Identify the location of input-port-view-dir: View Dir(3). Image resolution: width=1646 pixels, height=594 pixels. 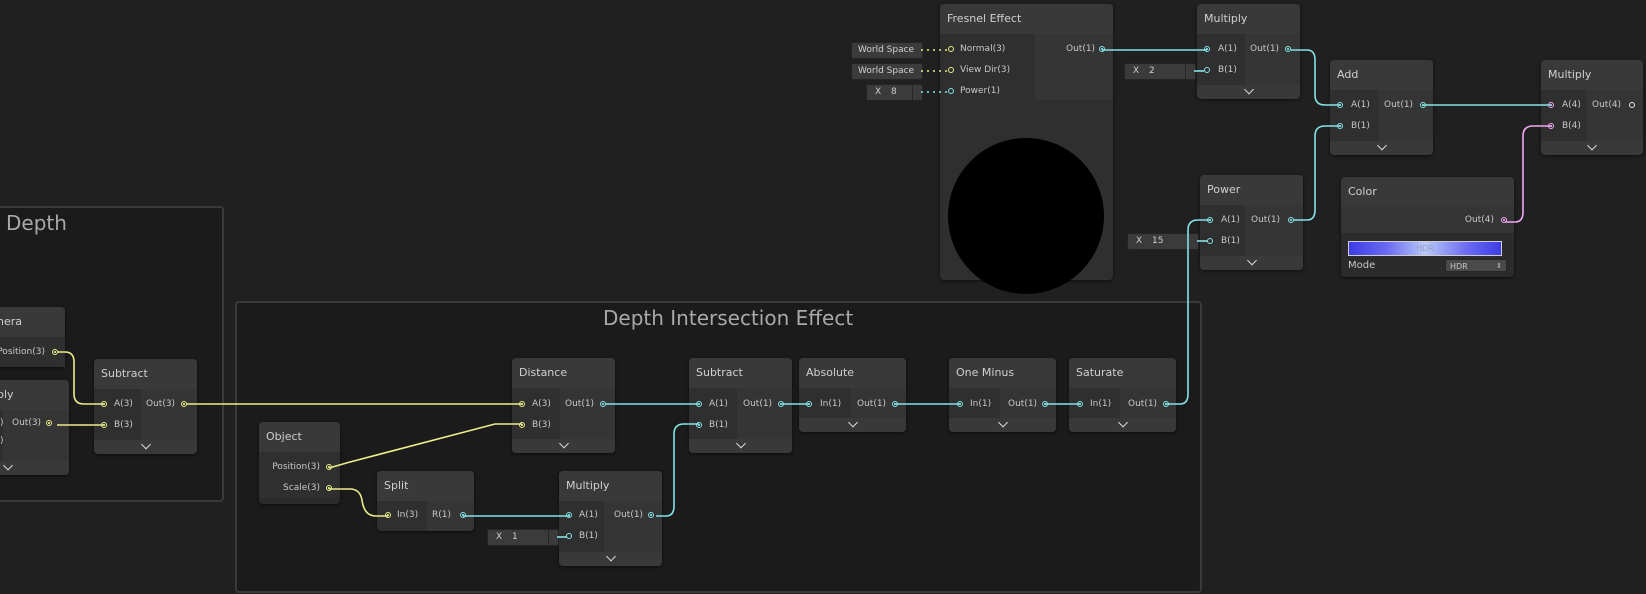
(987, 70).